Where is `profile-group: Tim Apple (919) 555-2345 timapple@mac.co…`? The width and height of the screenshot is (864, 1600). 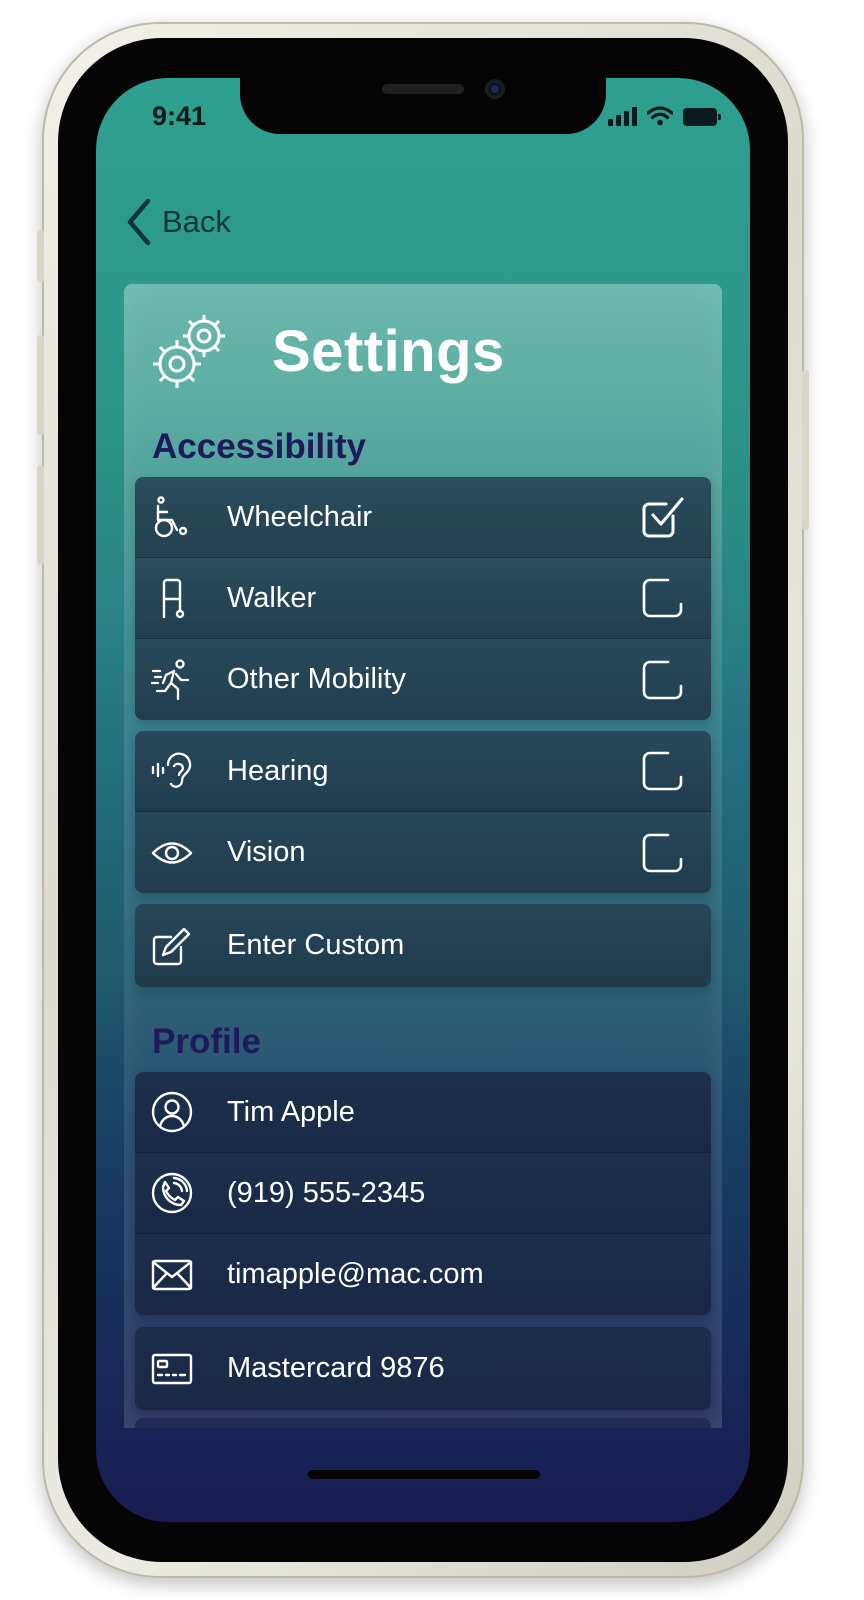
profile-group: Tim Apple (919) 555-2345 timapple@mac.co… is located at coordinates (423, 1193).